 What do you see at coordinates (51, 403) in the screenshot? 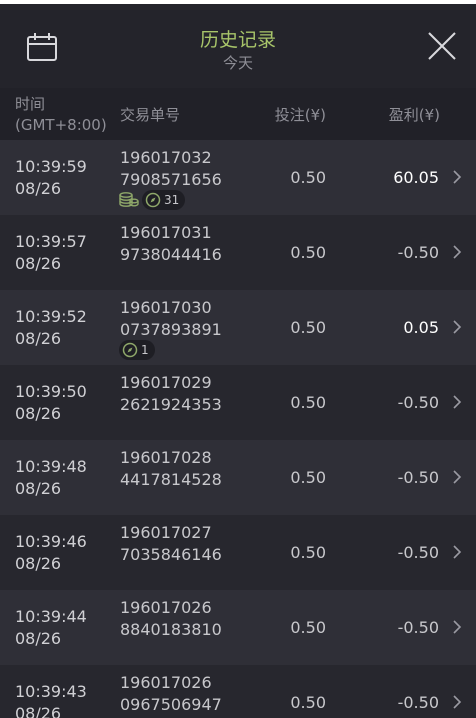
I see `row-time: 10:39:50 08/26` at bounding box center [51, 403].